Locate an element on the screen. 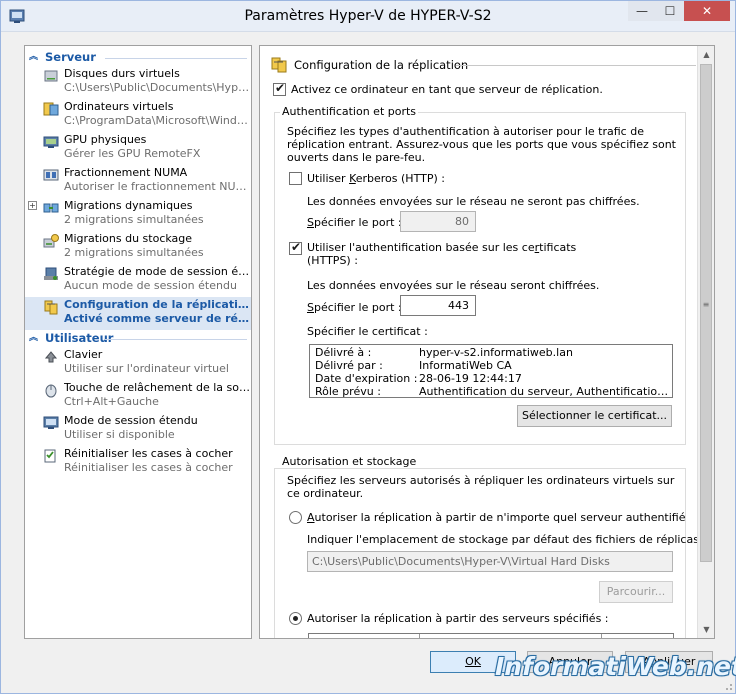  nav-item-subtitle: Autoriser le fractionnement NUMA is located at coordinates (157, 186).